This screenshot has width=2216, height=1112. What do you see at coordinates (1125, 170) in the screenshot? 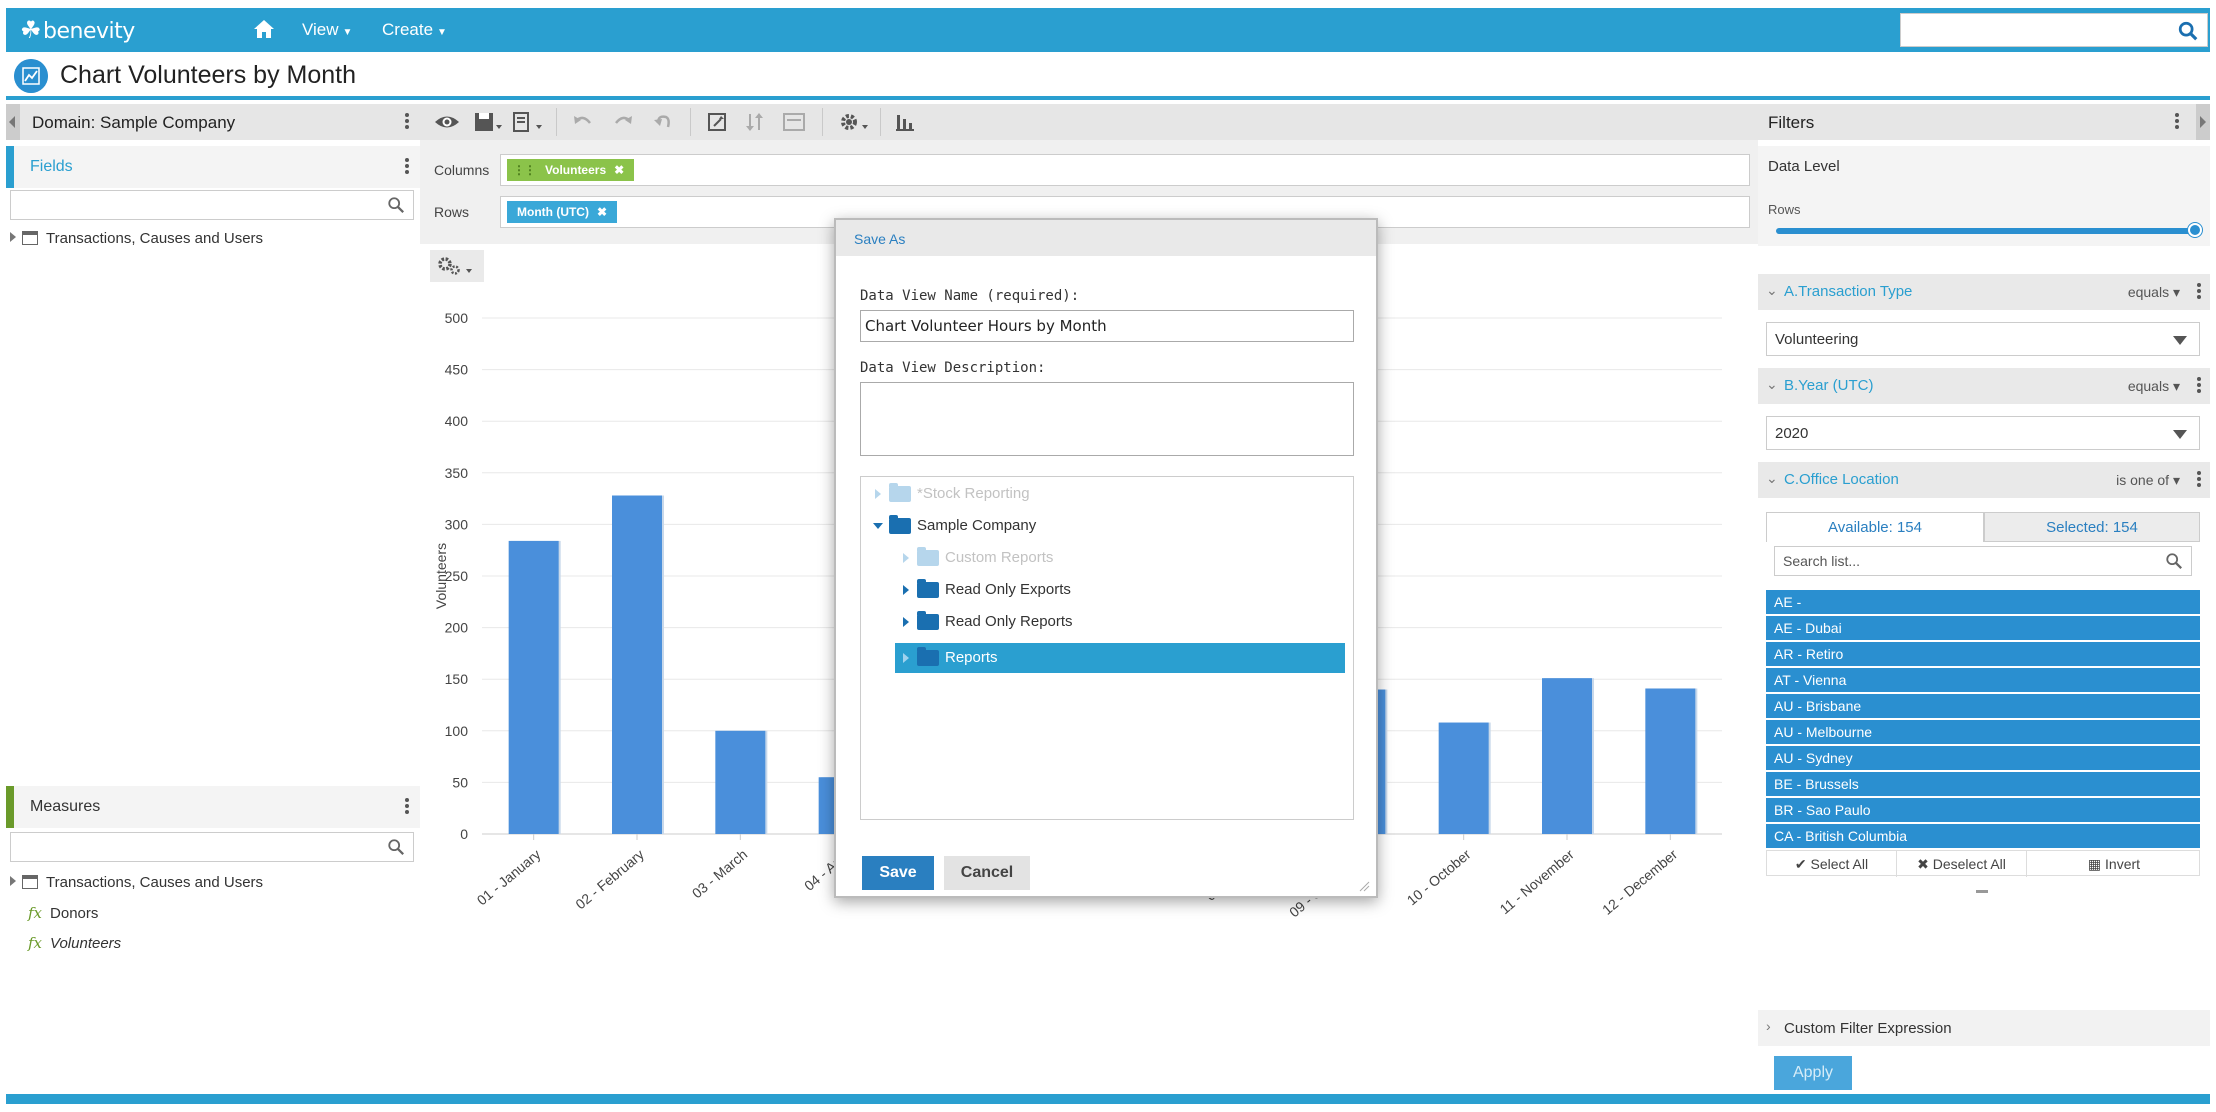
I see `columns-shelf: ⋮⋮ Volunteers ✖` at bounding box center [1125, 170].